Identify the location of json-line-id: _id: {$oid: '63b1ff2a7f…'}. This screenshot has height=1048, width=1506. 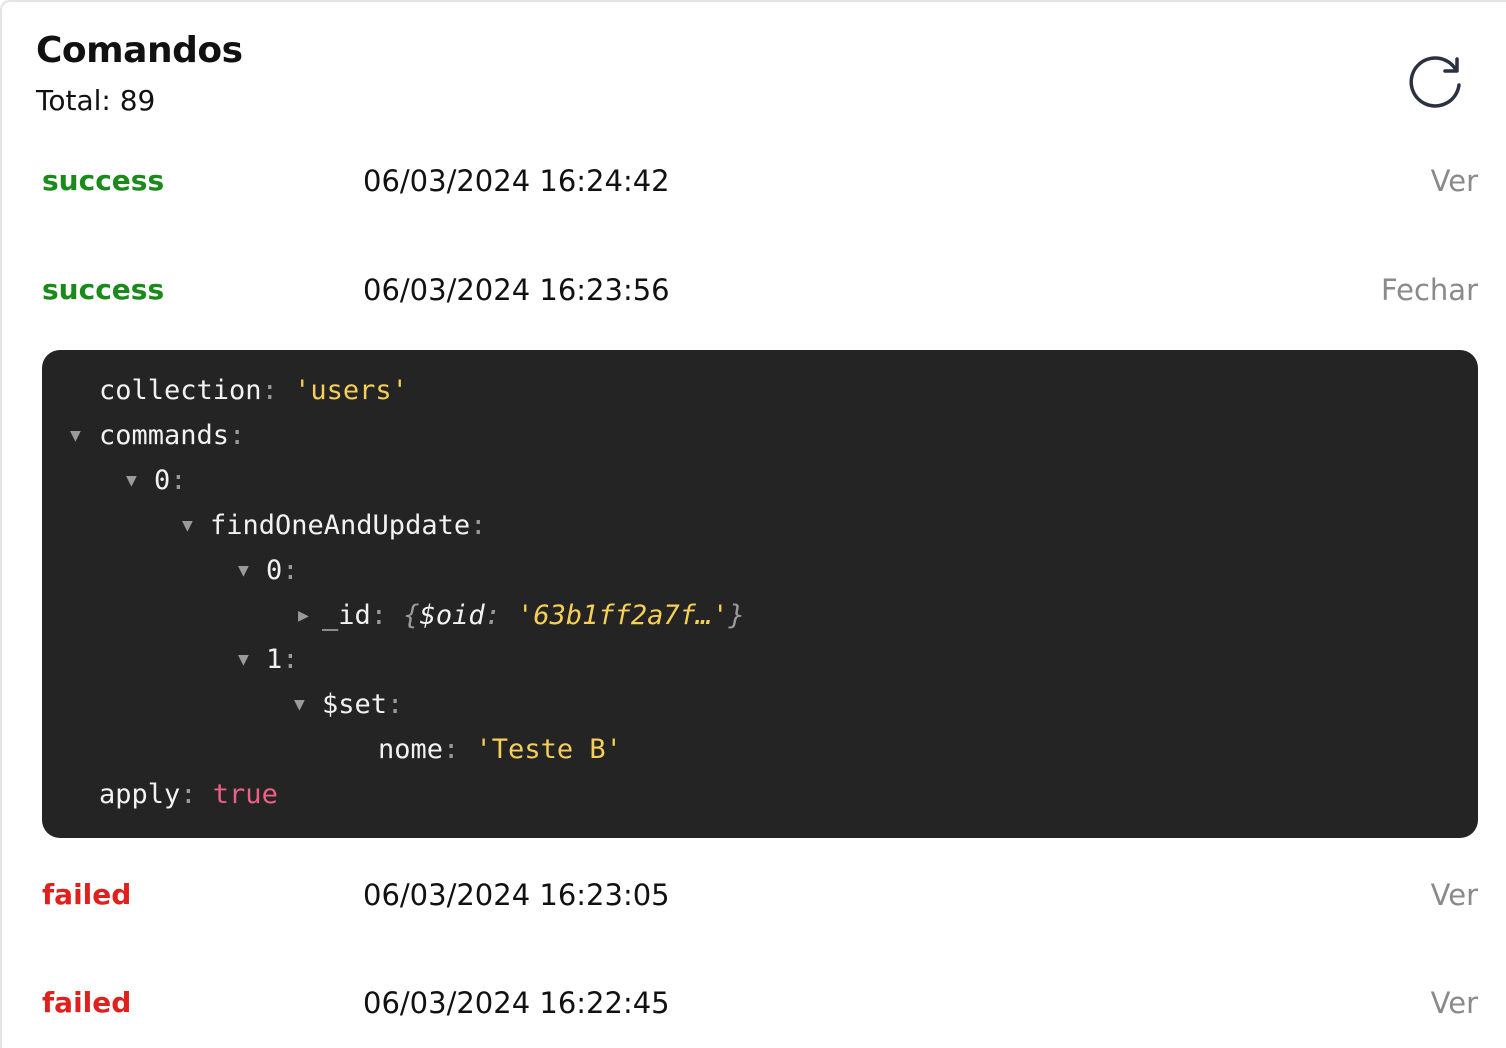
(533, 615).